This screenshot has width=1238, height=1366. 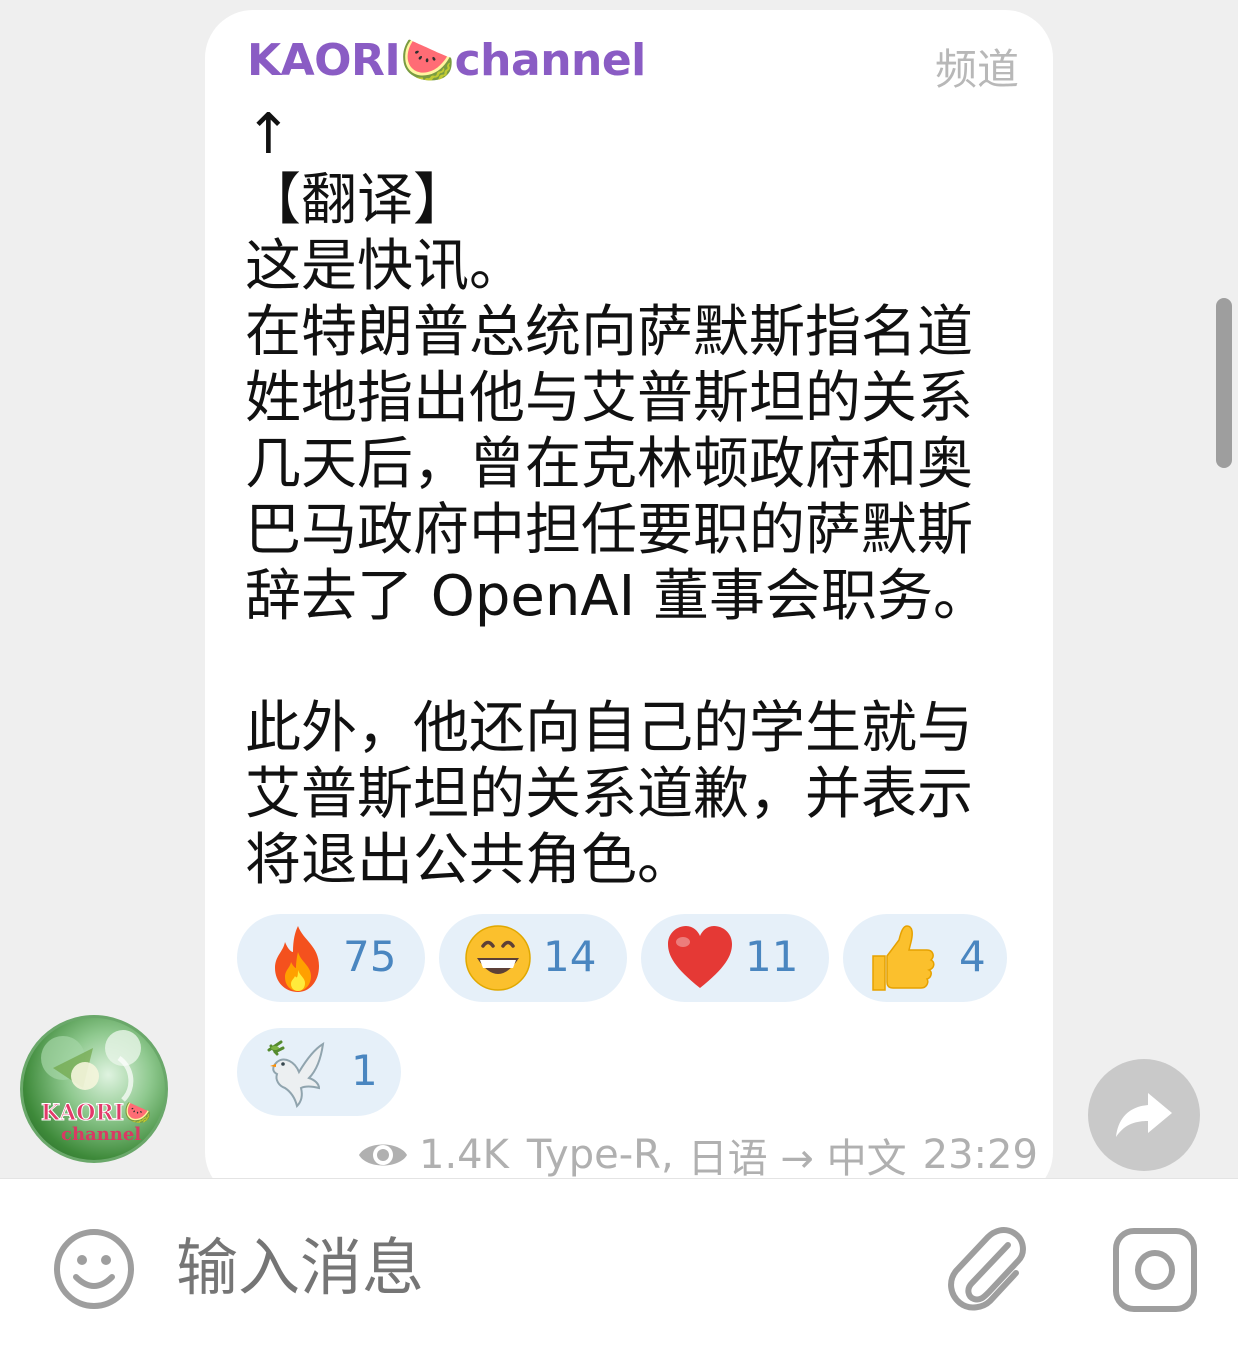 What do you see at coordinates (446, 60) in the screenshot?
I see `channel-name: KAORI🍉channel` at bounding box center [446, 60].